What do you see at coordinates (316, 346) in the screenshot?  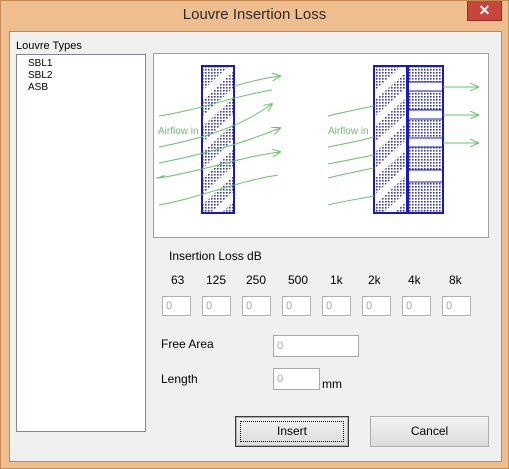 I see `free-area-input` at bounding box center [316, 346].